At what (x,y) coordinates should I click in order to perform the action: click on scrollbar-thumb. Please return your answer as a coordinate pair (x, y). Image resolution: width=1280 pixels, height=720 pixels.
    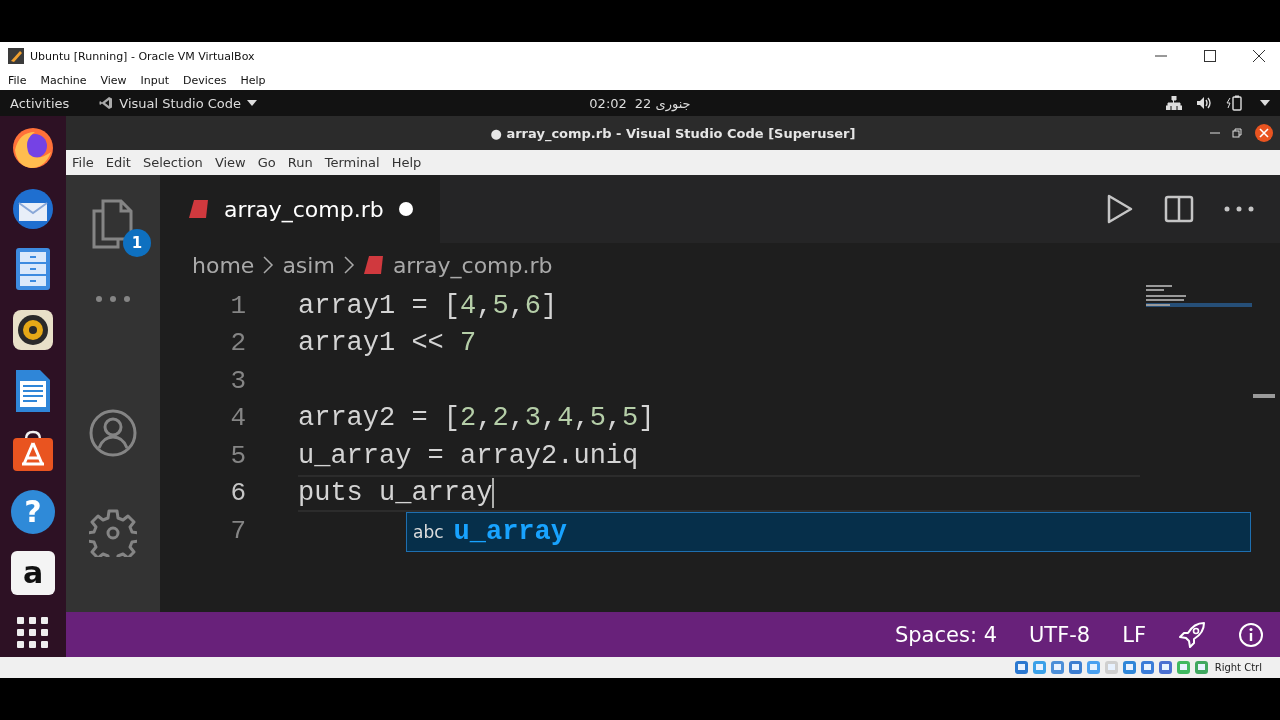
    Looking at the image, I should click on (1264, 396).